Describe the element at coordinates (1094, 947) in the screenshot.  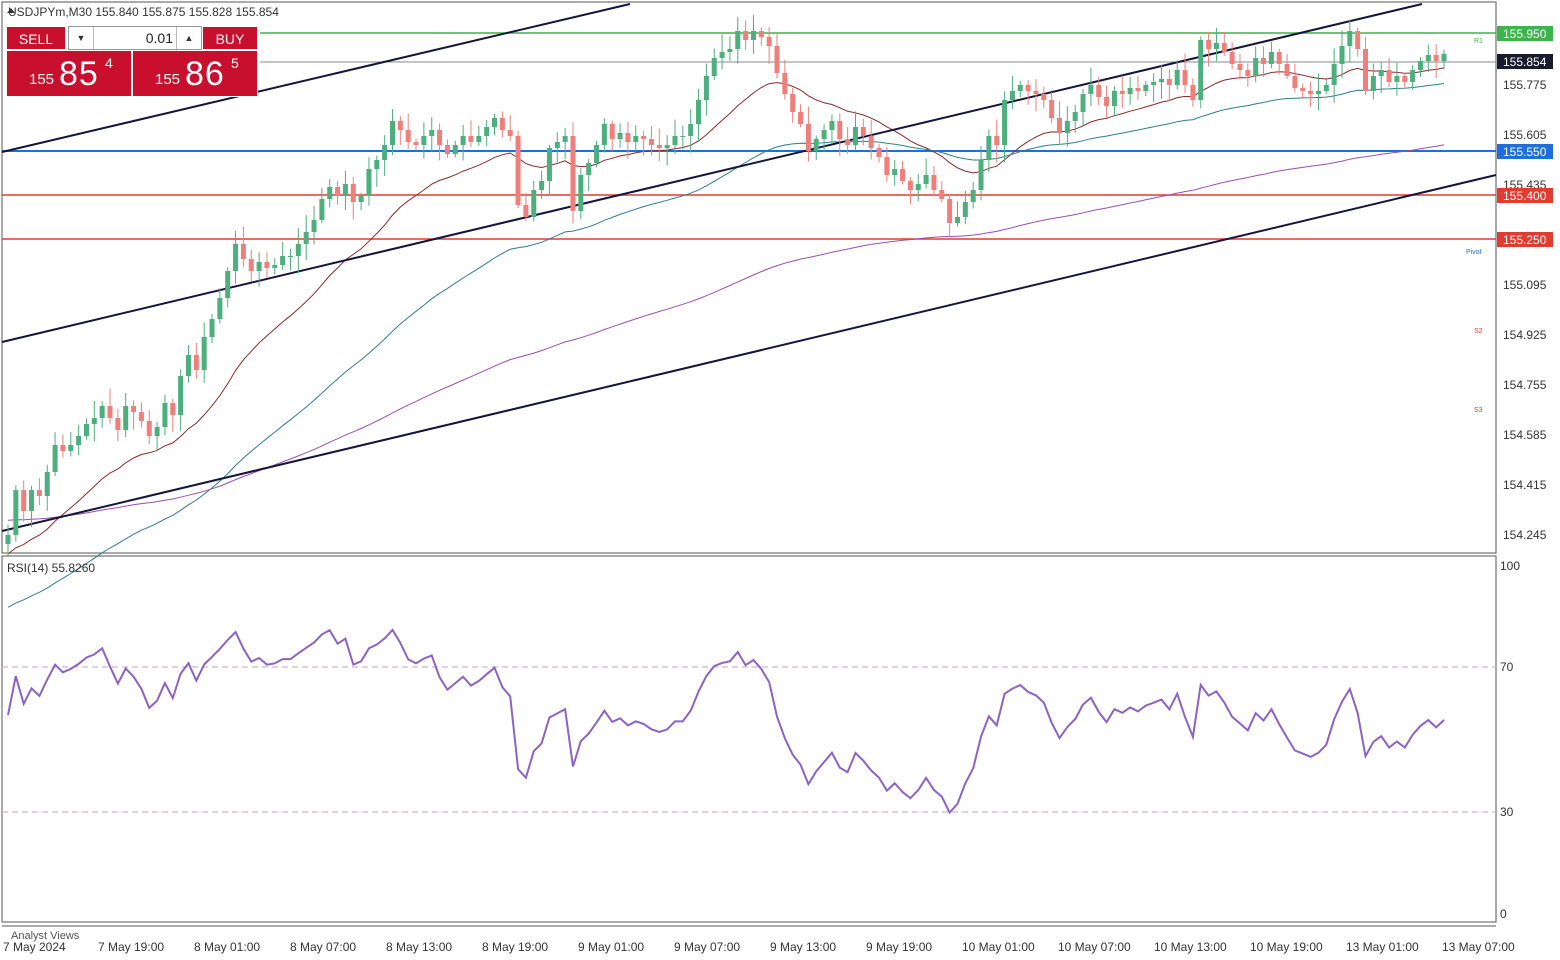
I see `time-tick: 10 May 07:00` at that location.